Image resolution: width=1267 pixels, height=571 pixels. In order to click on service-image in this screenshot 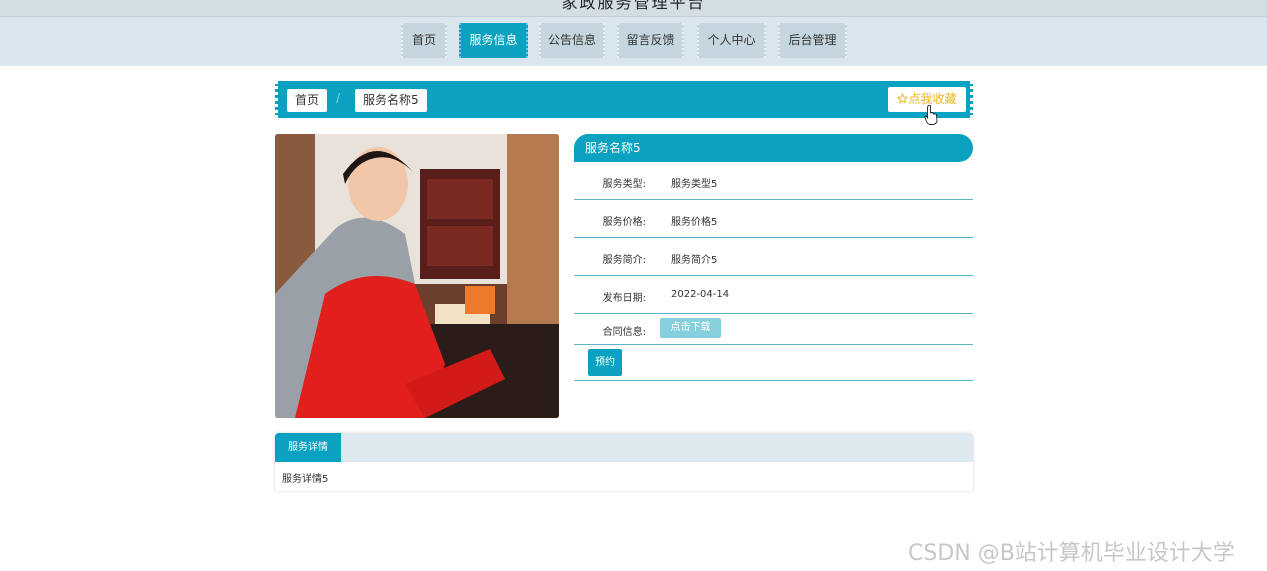, I will do `click(417, 276)`.